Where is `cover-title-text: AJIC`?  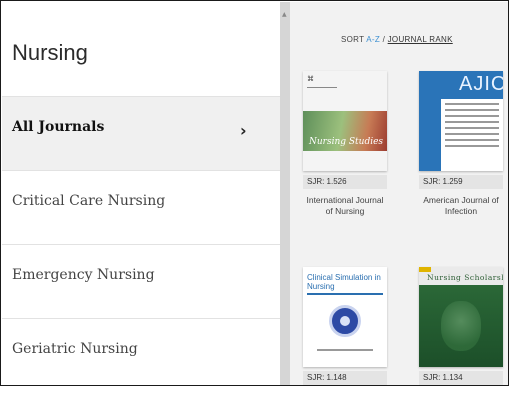 cover-title-text: AJIC is located at coordinates (481, 84).